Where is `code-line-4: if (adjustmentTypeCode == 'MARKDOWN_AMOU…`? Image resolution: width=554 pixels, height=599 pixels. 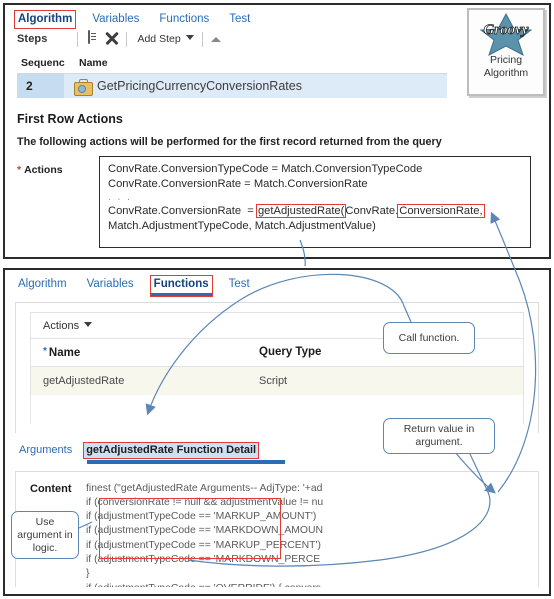 code-line-4: if (adjustmentTypeCode == 'MARKDOWN_AMOU… is located at coordinates (205, 531).